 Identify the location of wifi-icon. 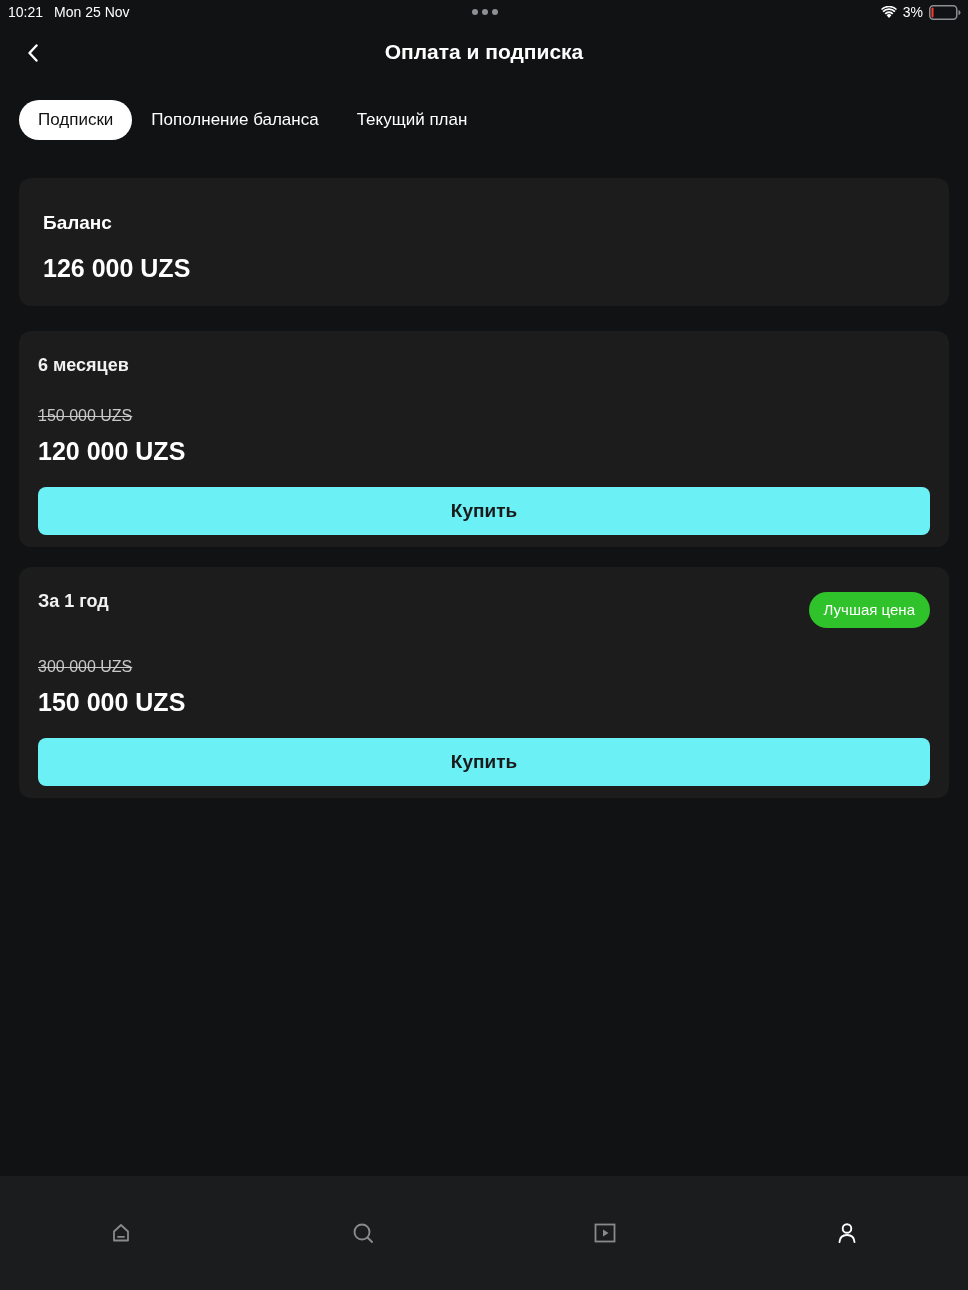
(888, 12).